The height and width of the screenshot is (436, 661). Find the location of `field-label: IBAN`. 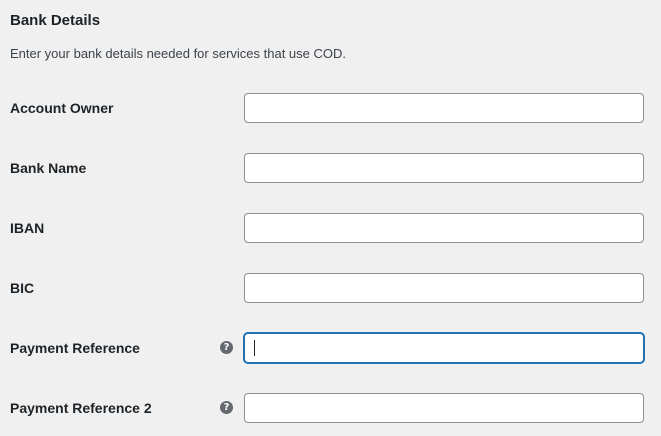

field-label: IBAN is located at coordinates (27, 228).